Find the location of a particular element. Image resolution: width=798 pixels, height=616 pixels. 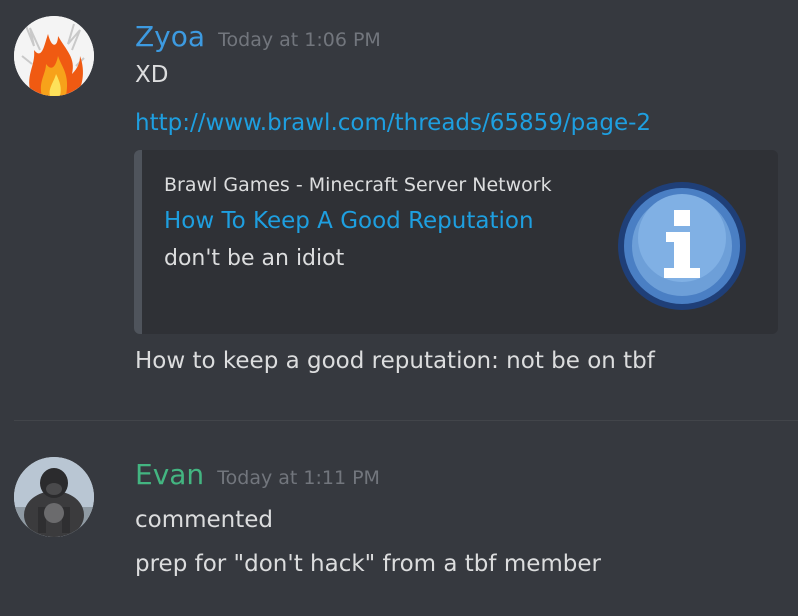

info-icon is located at coordinates (682, 246).